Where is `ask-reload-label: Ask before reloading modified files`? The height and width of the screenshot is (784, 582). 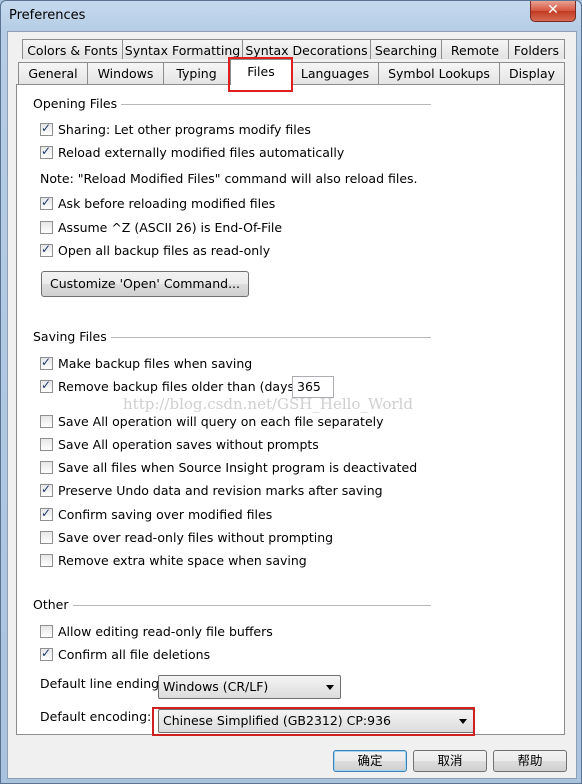 ask-reload-label: Ask before reloading modified files is located at coordinates (167, 203).